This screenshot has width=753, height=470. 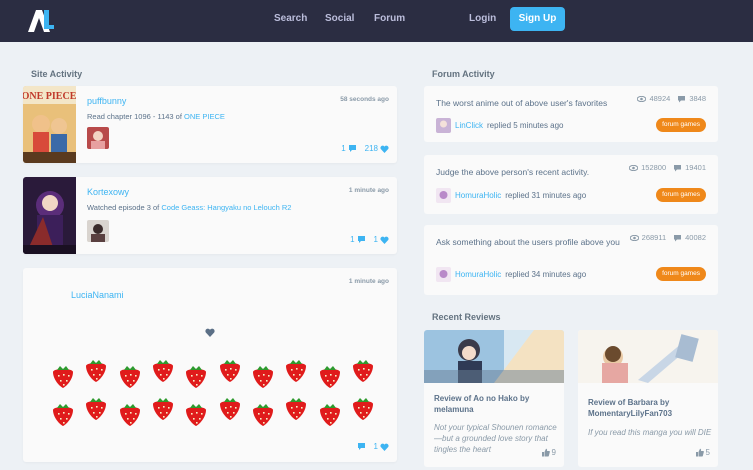 What do you see at coordinates (671, 98) in the screenshot?
I see `thread-stats: 48924 3848` at bounding box center [671, 98].